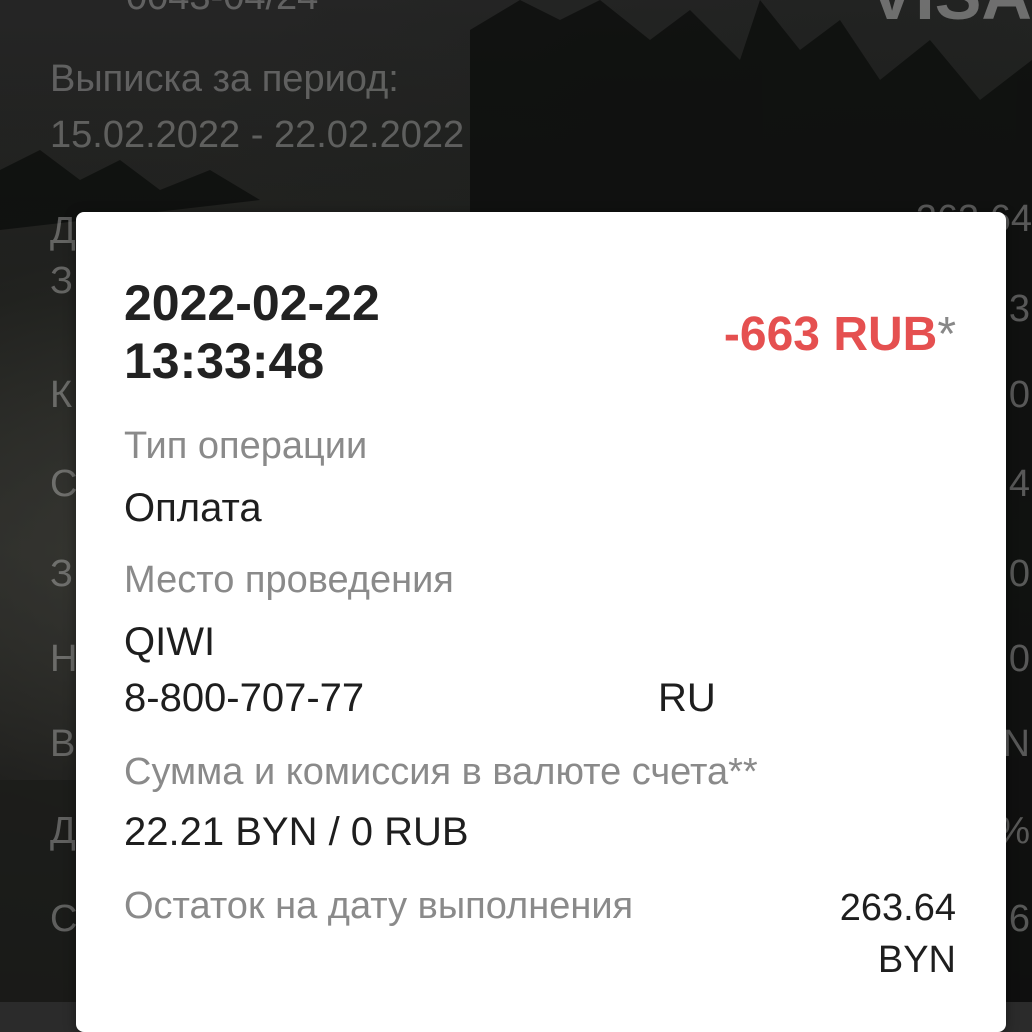 Image resolution: width=1032 pixels, height=1032 pixels. What do you see at coordinates (1019, 484) in the screenshot?
I see `bg-row-value: 4` at bounding box center [1019, 484].